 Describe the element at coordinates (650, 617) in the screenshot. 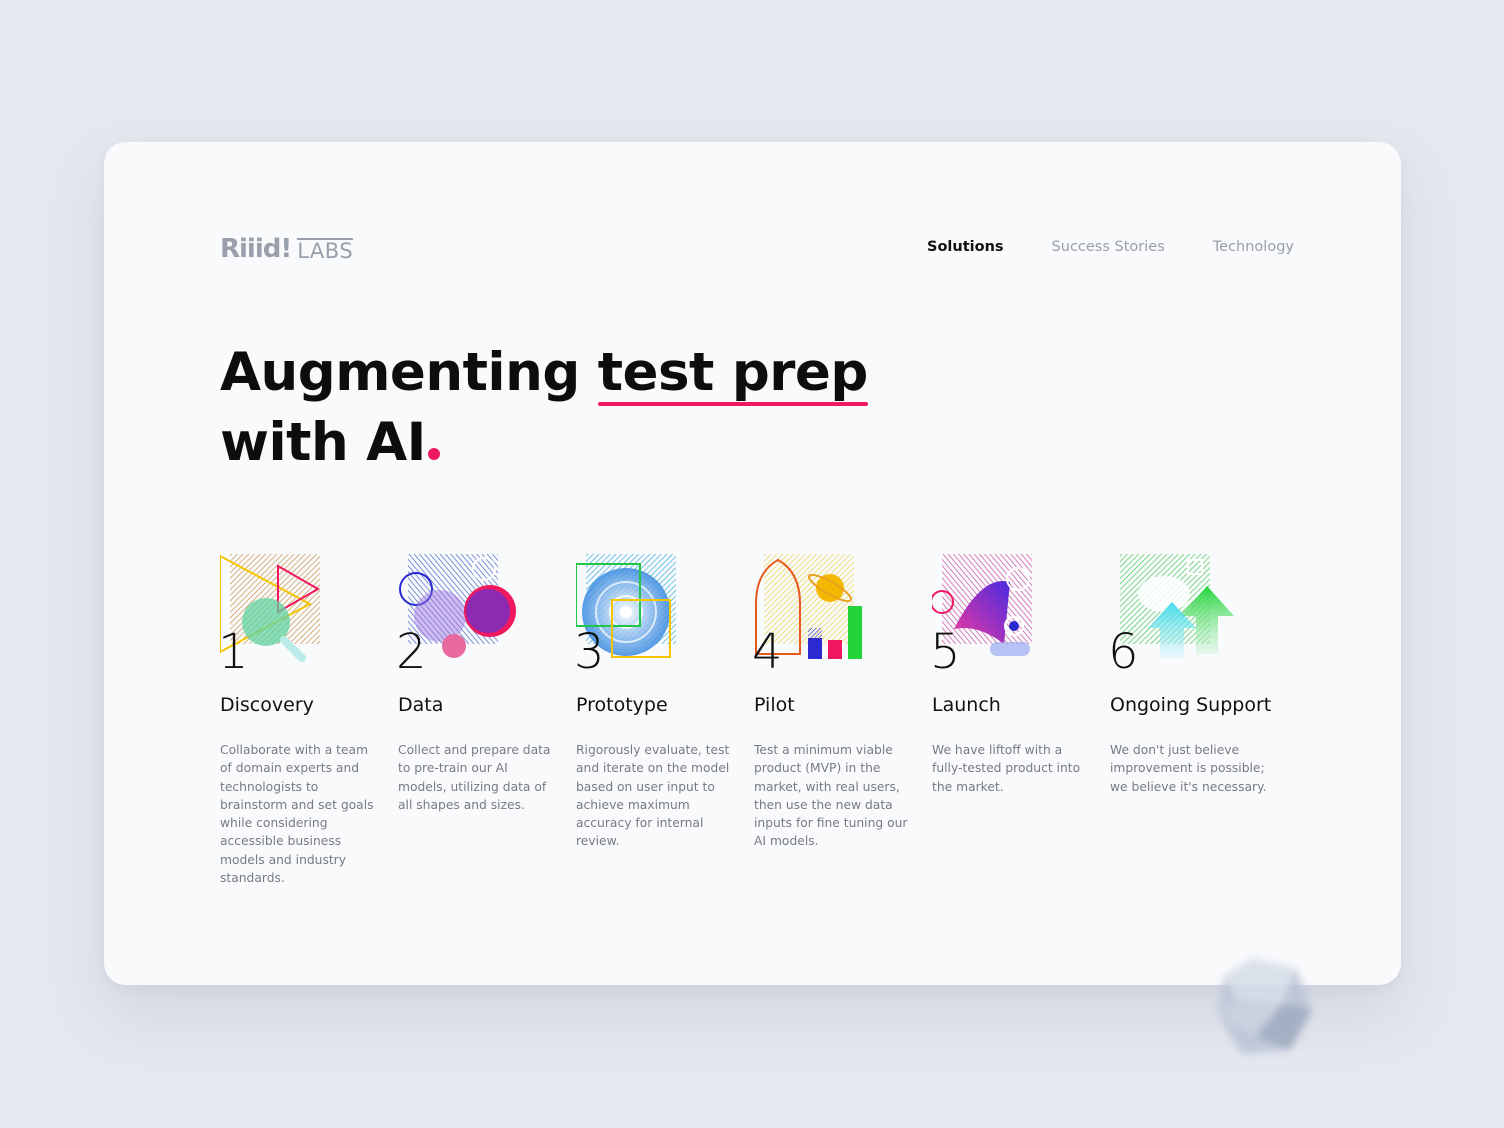

I see `prototype-illustration-icon: 3` at that location.